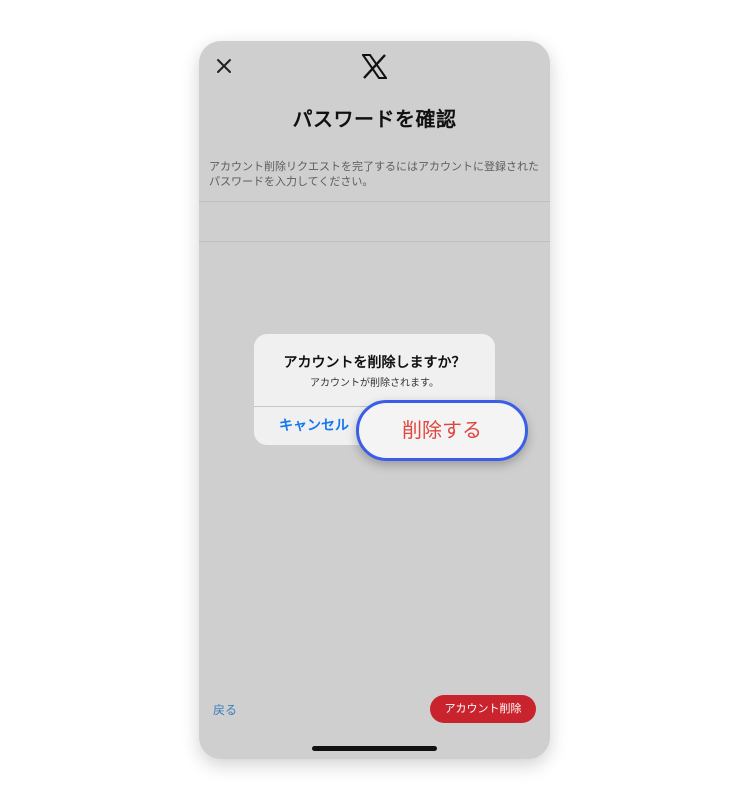  What do you see at coordinates (374, 66) in the screenshot?
I see `x-logo-icon` at bounding box center [374, 66].